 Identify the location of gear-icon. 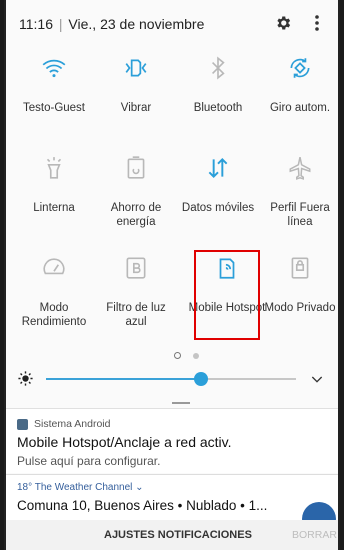
(283, 23).